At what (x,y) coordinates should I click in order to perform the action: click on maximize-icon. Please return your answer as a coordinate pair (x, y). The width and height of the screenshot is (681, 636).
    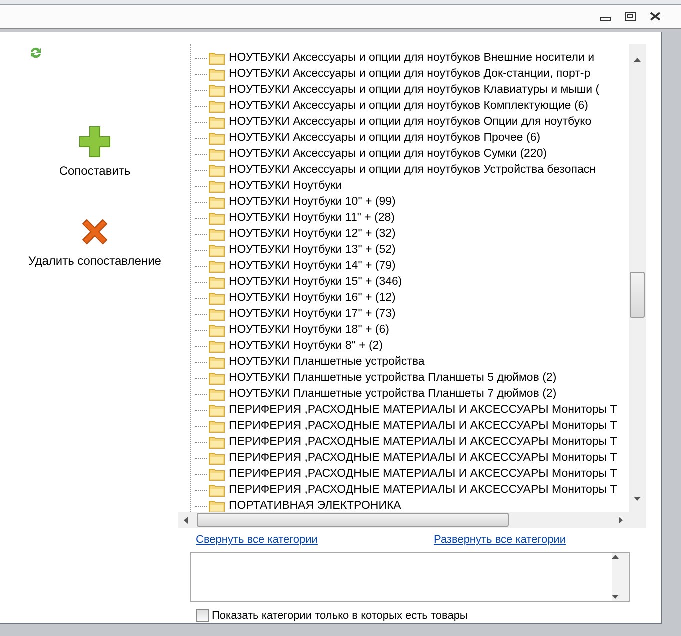
    Looking at the image, I should click on (630, 16).